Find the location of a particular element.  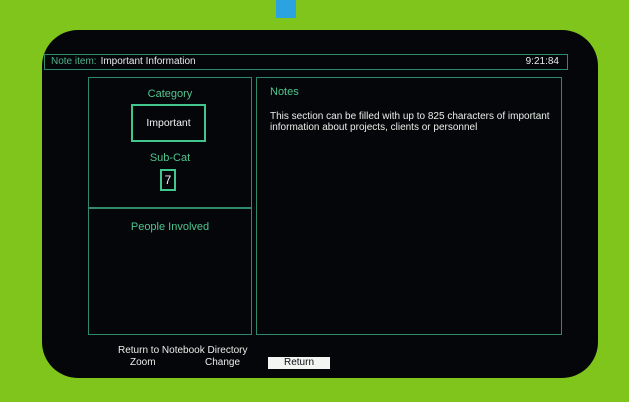

category-title: Category is located at coordinates (170, 94).